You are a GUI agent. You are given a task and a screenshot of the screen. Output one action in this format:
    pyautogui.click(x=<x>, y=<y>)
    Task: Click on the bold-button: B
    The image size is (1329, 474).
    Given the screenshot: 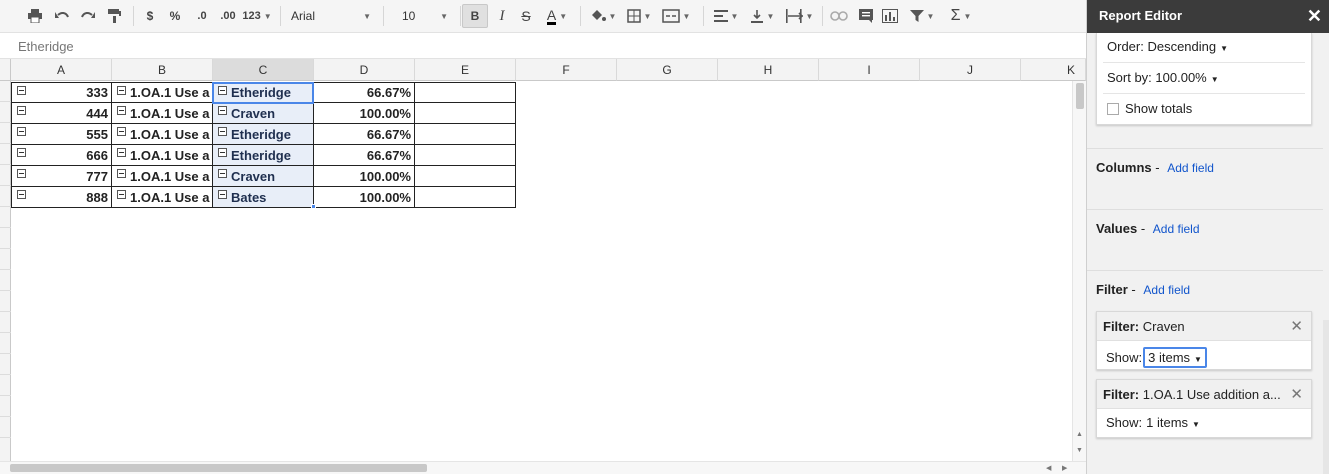 What is the action you would take?
    pyautogui.click(x=475, y=16)
    